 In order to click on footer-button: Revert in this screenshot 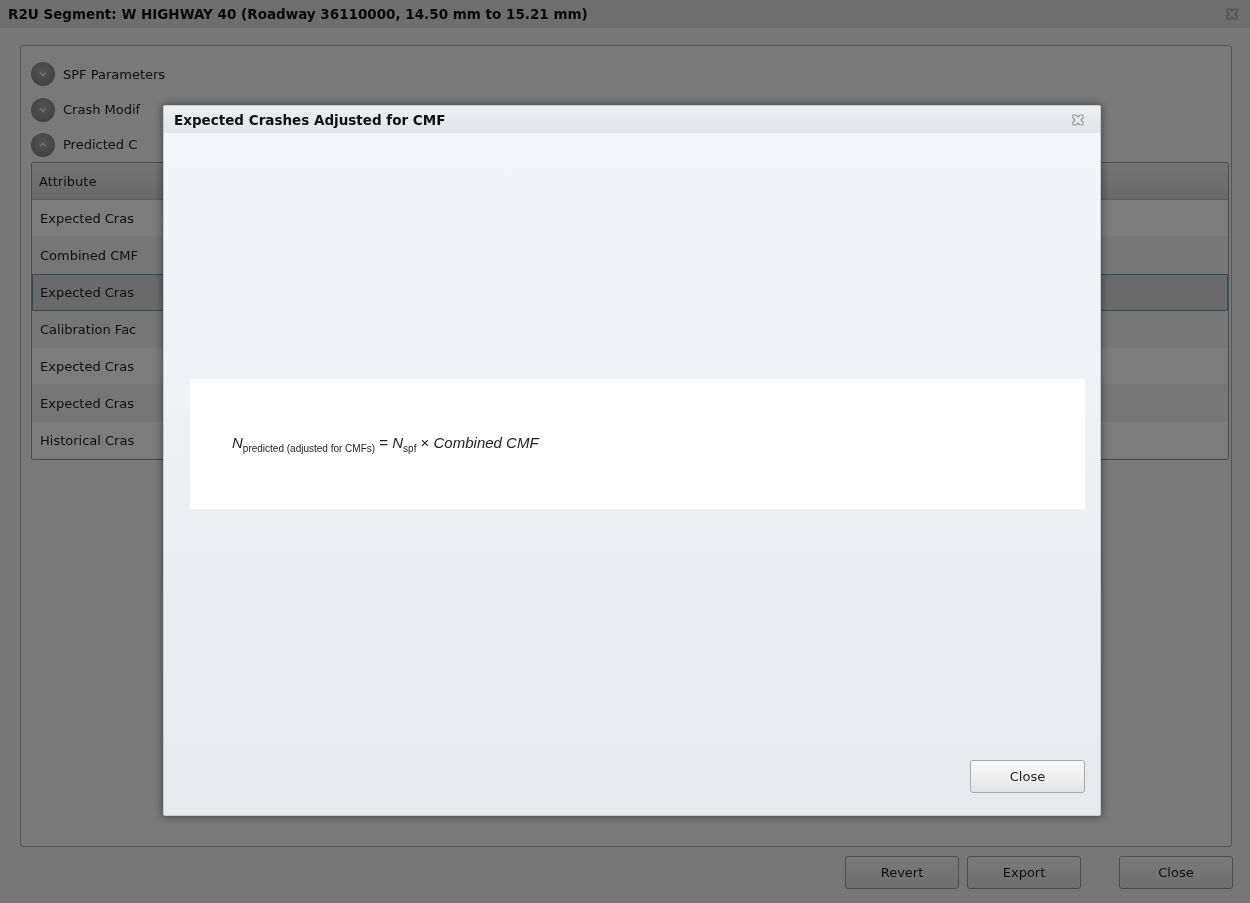, I will do `click(902, 872)`.